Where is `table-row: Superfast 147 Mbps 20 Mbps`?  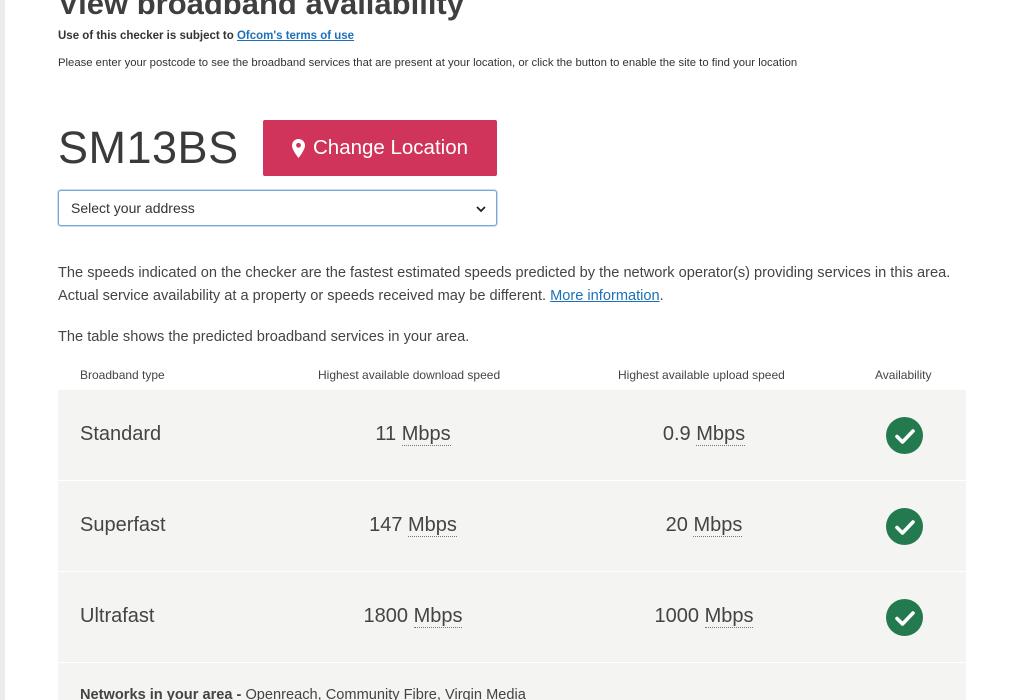 table-row: Superfast 147 Mbps 20 Mbps is located at coordinates (512, 526).